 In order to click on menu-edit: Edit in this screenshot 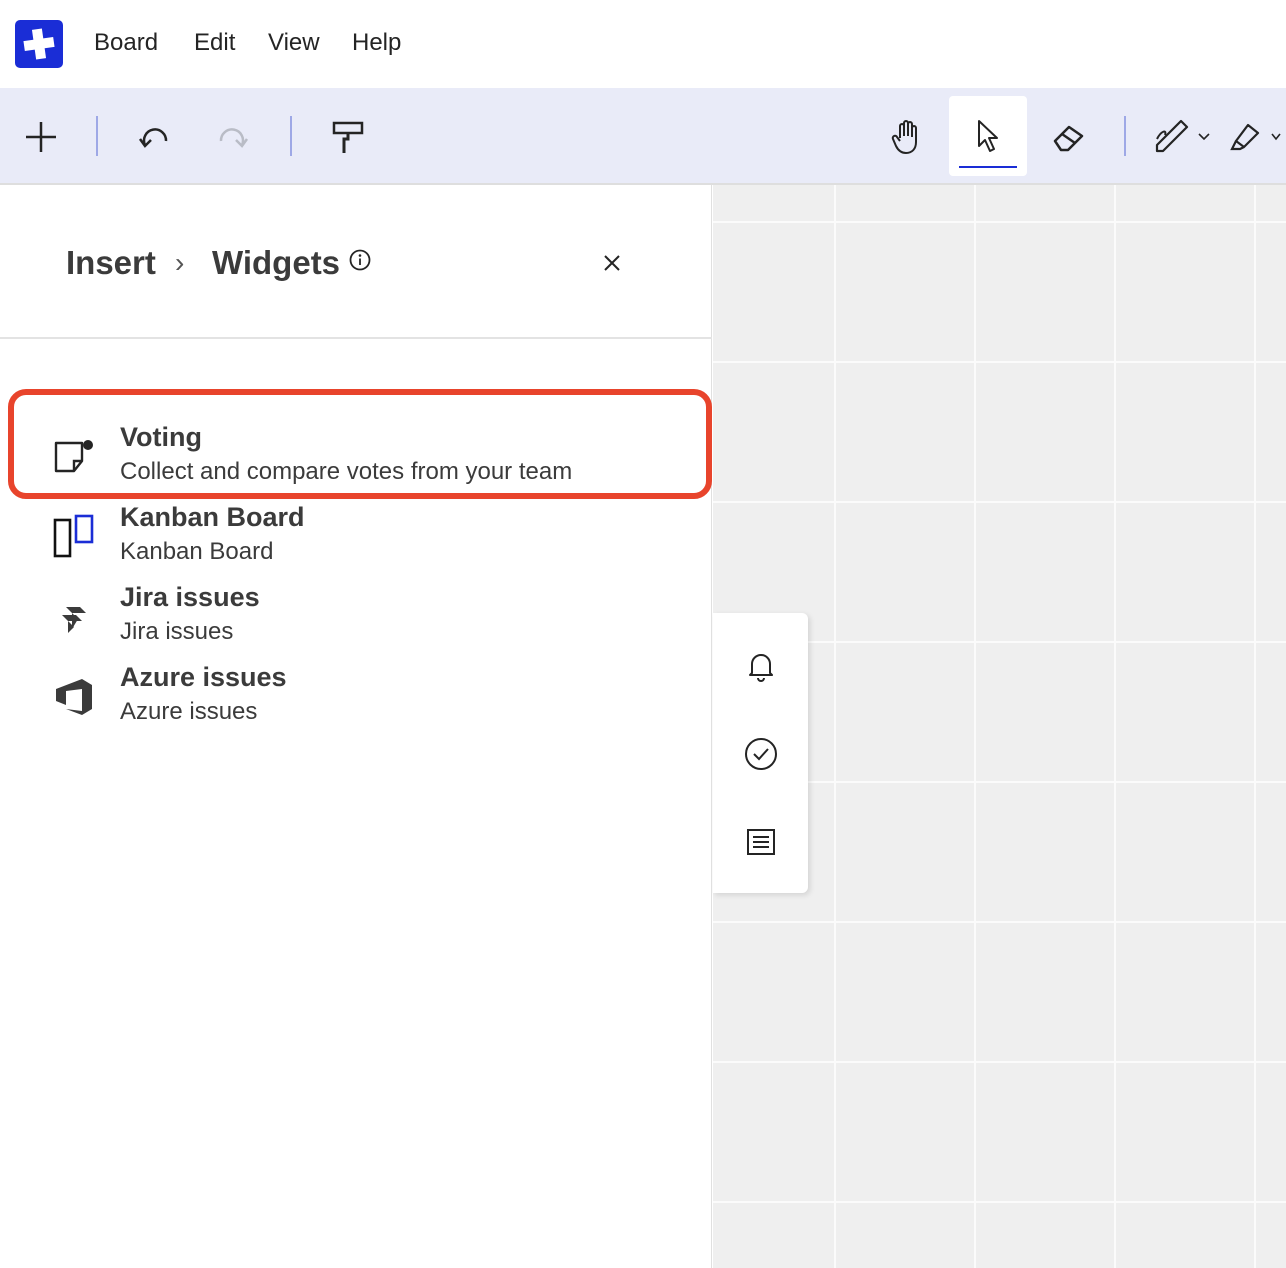, I will do `click(214, 43)`.